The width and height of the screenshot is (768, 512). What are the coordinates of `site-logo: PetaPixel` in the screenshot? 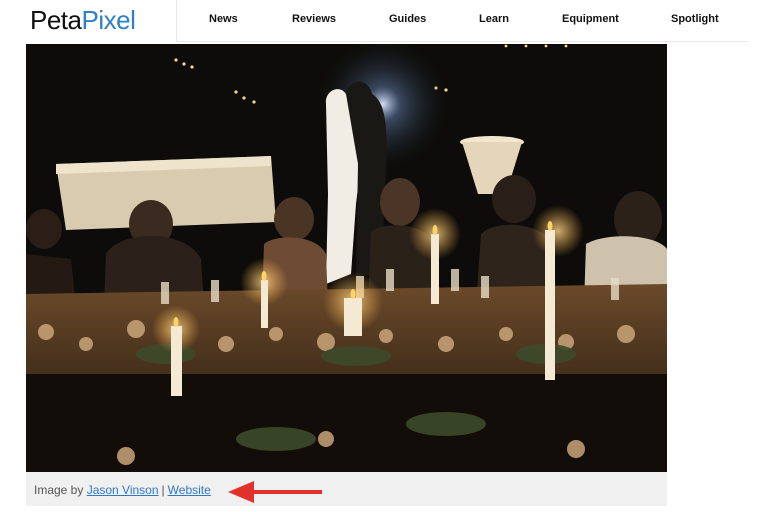 It's located at (83, 20).